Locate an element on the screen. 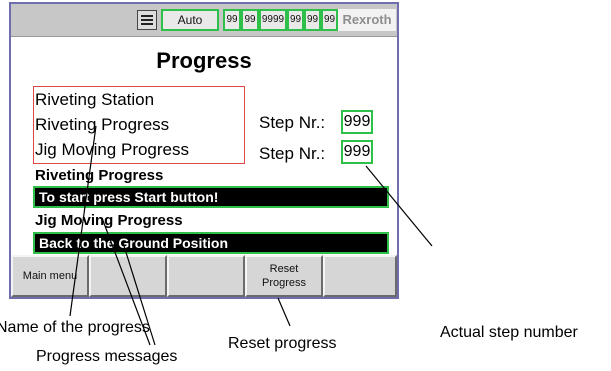  pointer-reset-line is located at coordinates (284, 312).